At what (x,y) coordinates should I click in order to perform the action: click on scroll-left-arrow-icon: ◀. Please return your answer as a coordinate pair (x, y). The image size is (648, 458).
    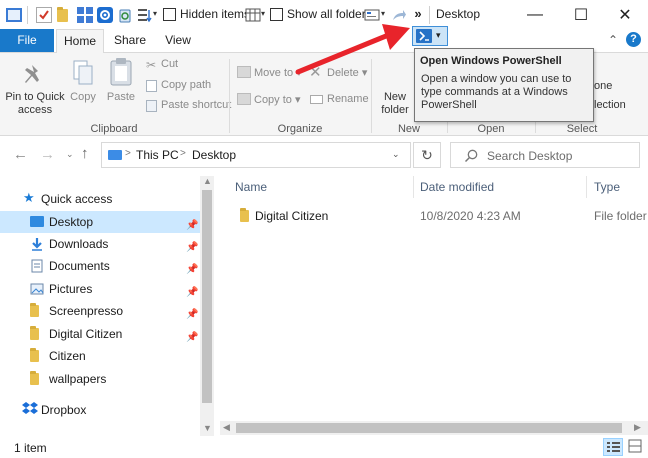
    Looking at the image, I should click on (226, 427).